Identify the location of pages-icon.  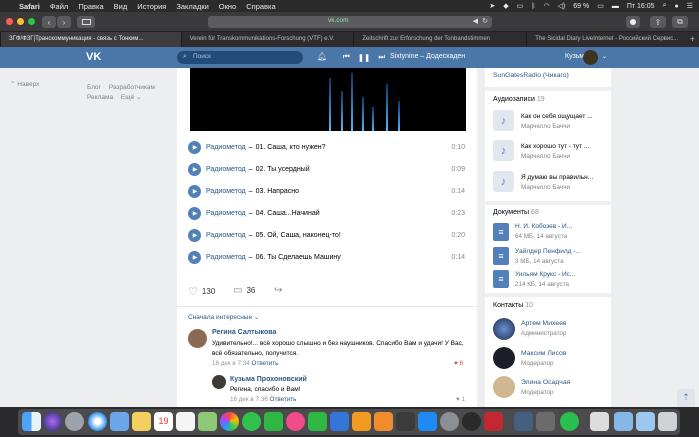
(361, 421).